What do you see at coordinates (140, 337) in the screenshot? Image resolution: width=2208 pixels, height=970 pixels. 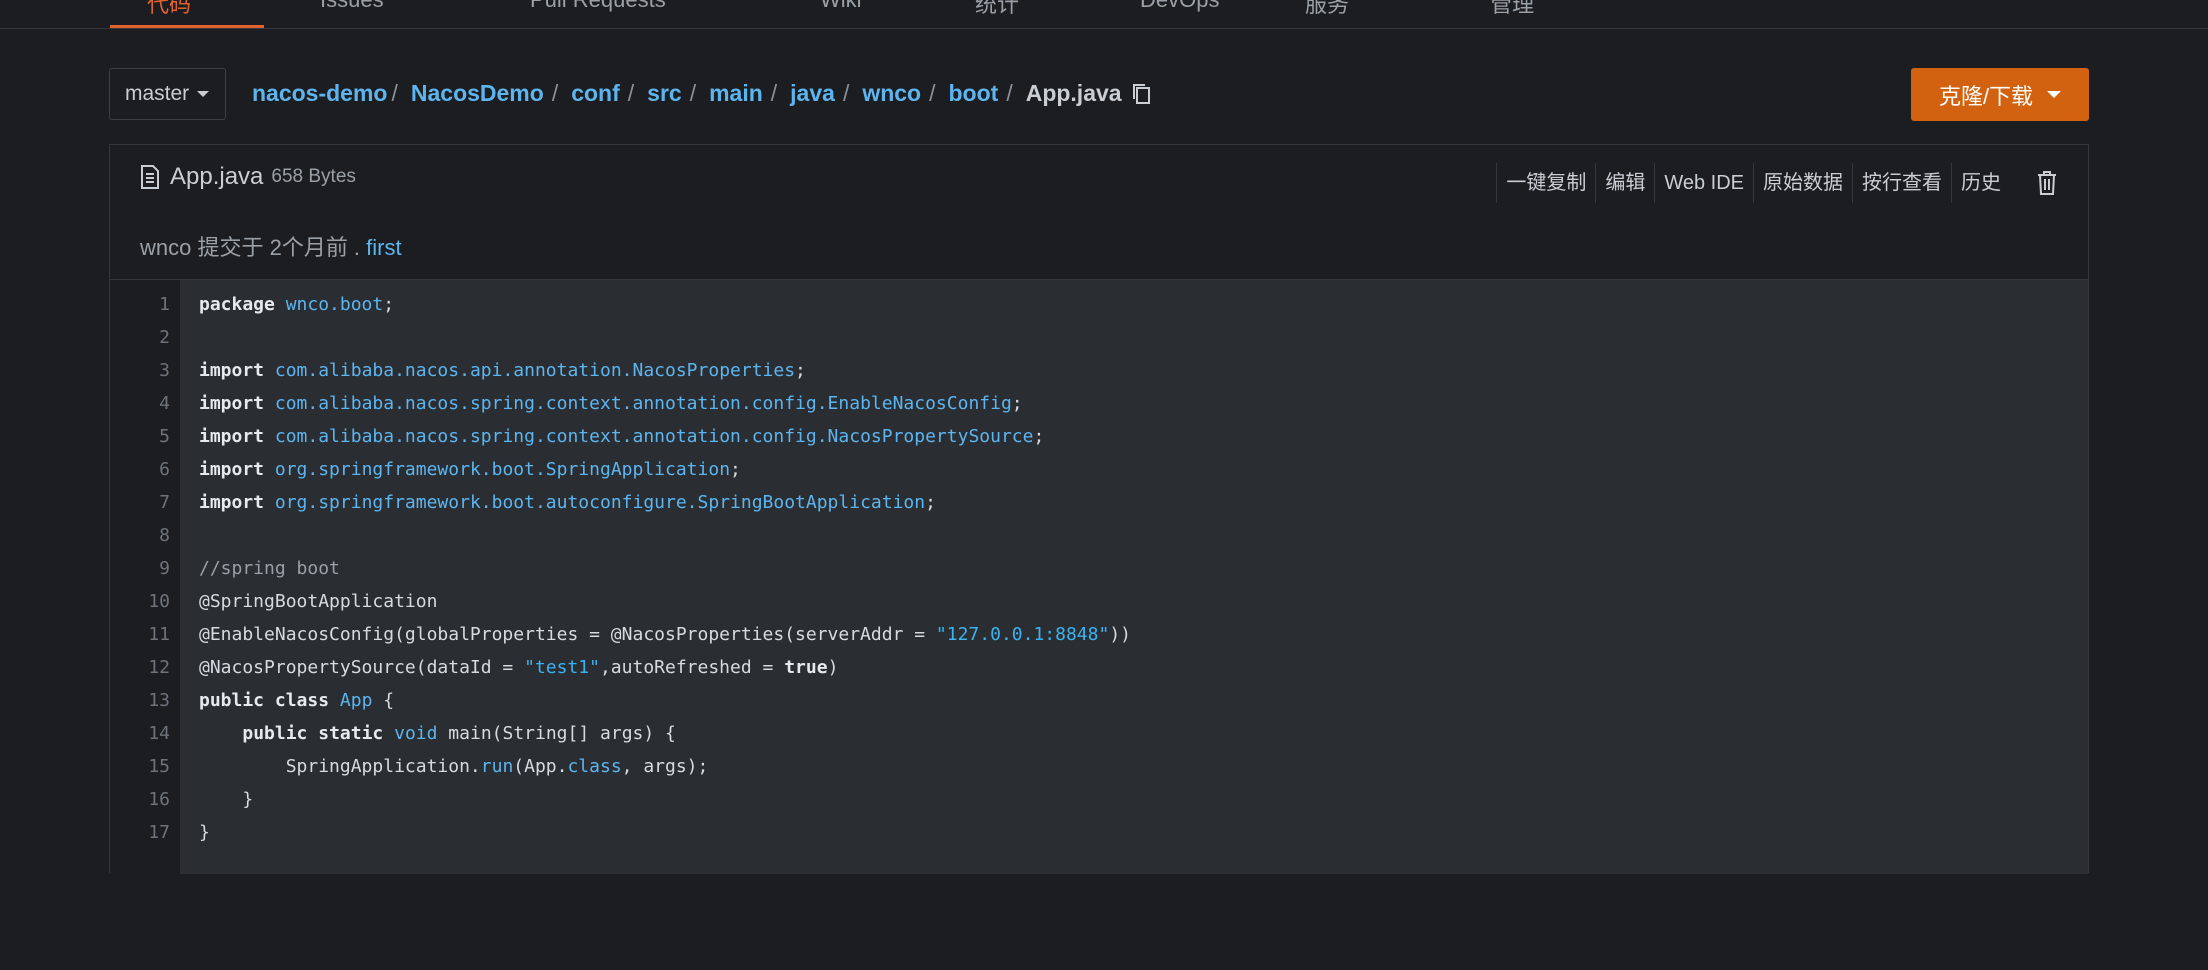 I see `line-number: 2` at bounding box center [140, 337].